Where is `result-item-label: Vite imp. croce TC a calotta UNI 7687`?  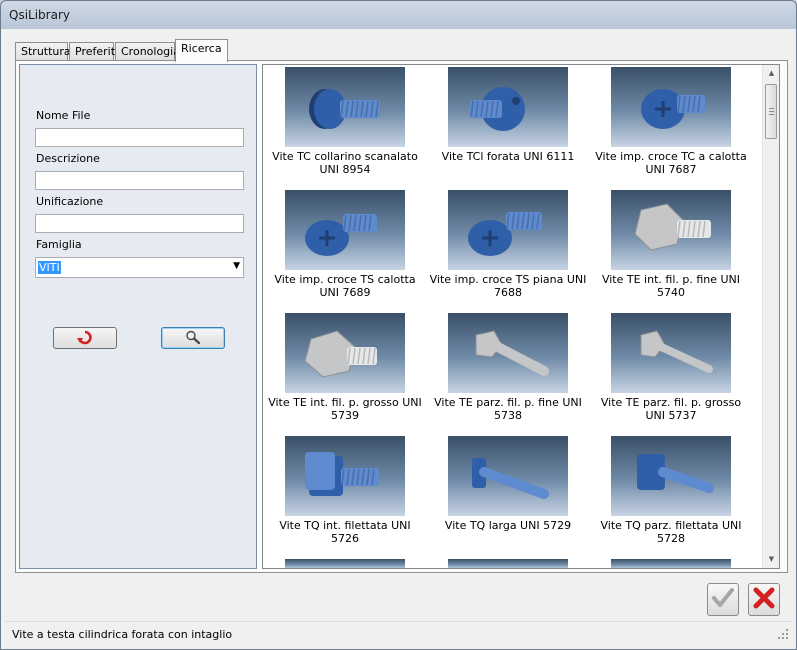 result-item-label: Vite imp. croce TC a calotta UNI 7687 is located at coordinates (671, 163).